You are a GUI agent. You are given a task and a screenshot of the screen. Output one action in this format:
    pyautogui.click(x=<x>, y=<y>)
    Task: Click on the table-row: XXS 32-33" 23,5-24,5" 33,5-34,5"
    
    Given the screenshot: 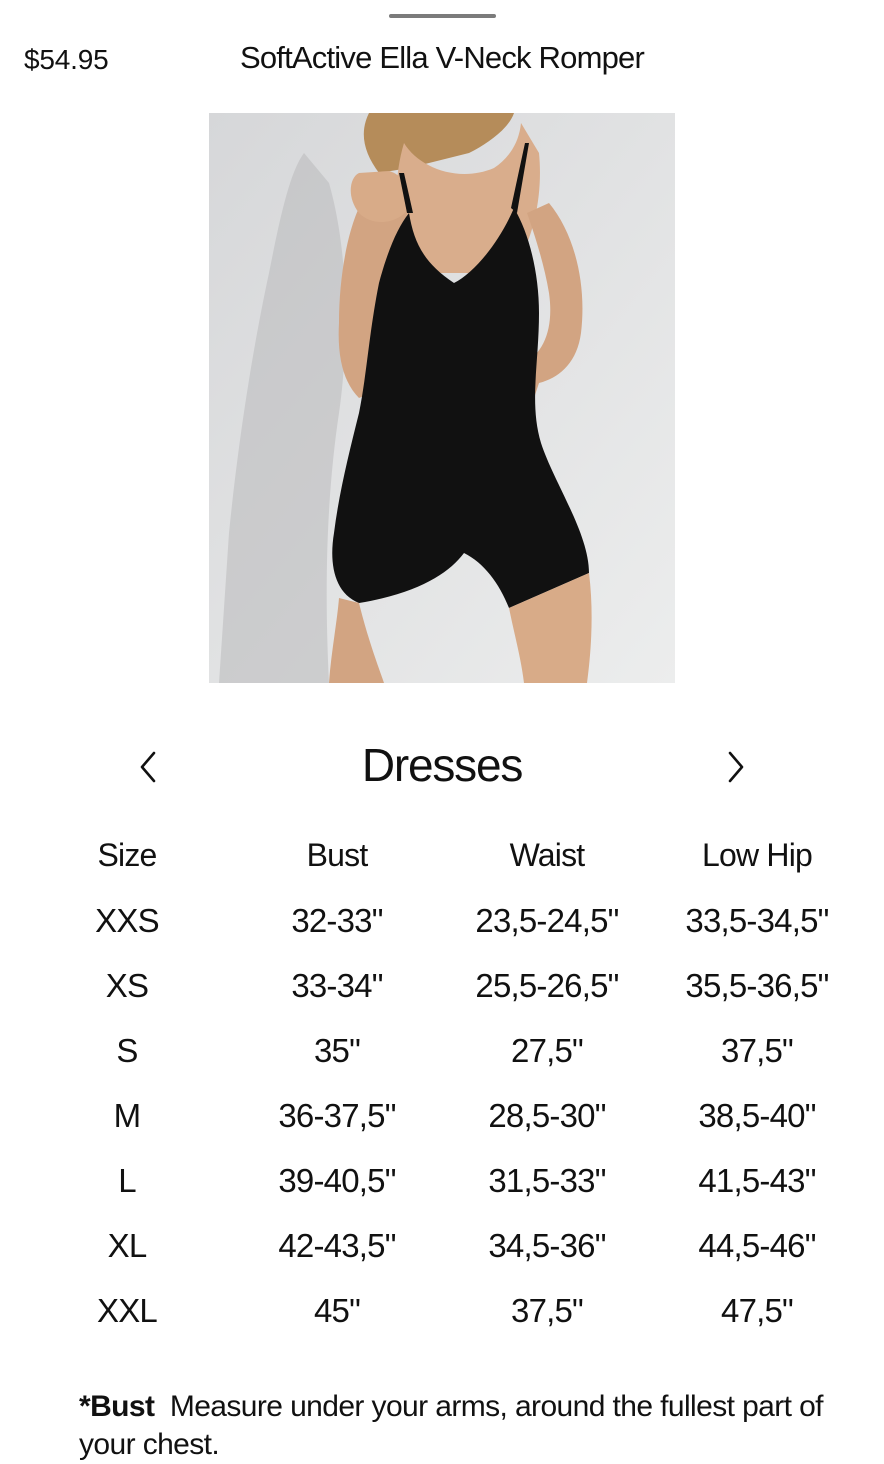 What is the action you would take?
    pyautogui.click(x=442, y=920)
    